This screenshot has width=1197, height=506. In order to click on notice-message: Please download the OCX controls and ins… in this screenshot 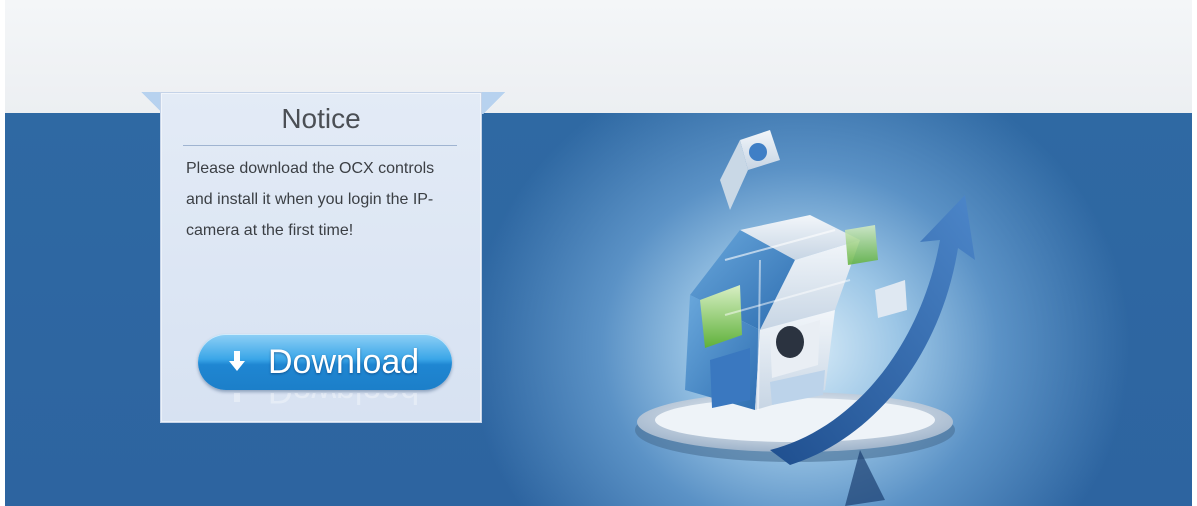, I will do `click(310, 199)`.